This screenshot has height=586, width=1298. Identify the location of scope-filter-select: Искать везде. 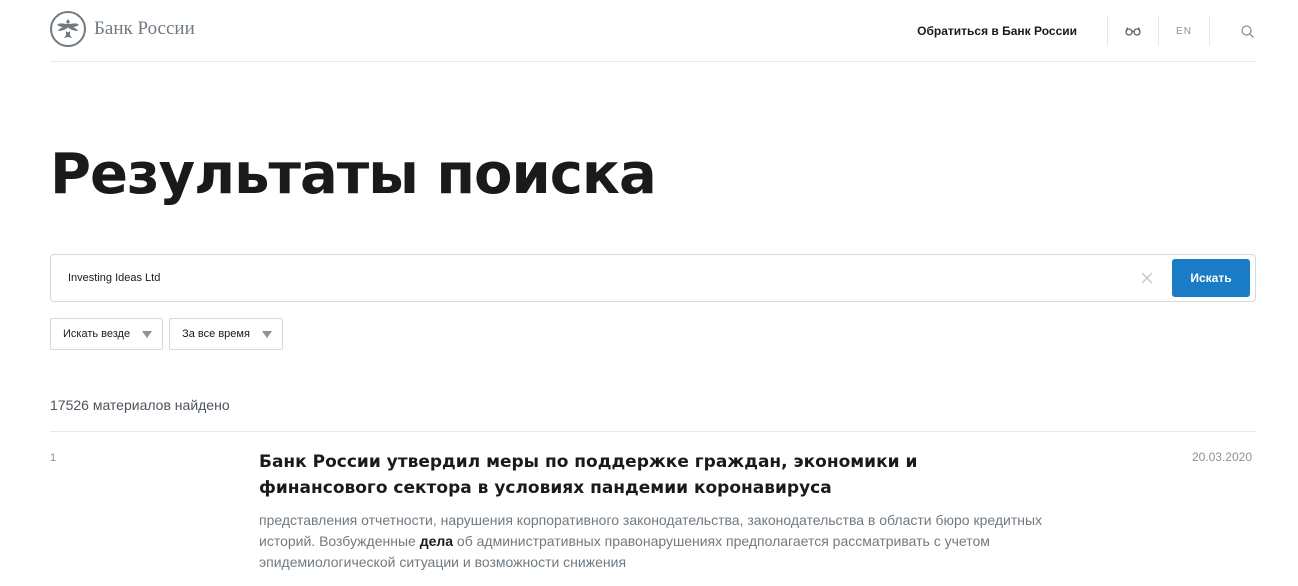
(107, 334).